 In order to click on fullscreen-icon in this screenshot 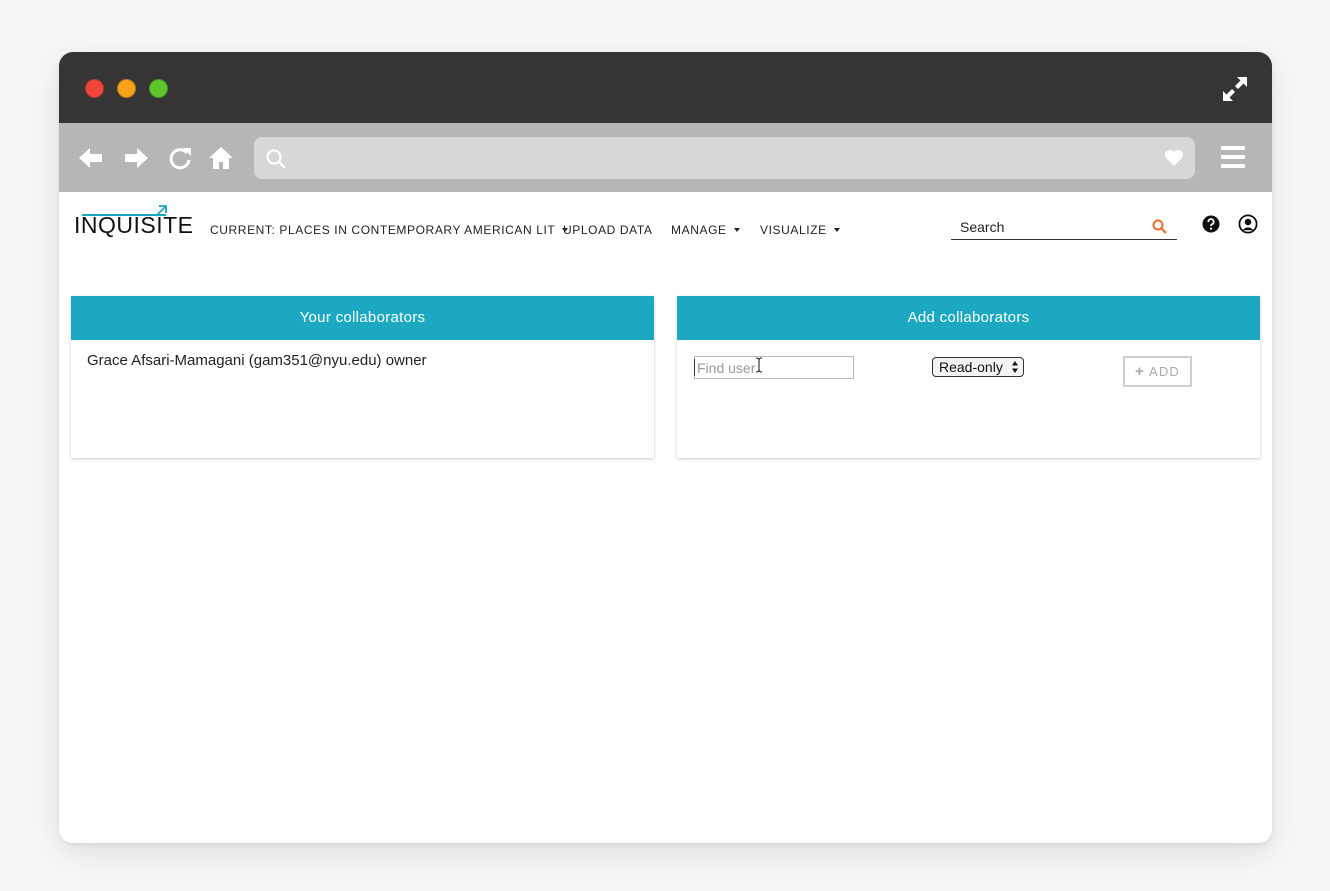, I will do `click(1235, 89)`.